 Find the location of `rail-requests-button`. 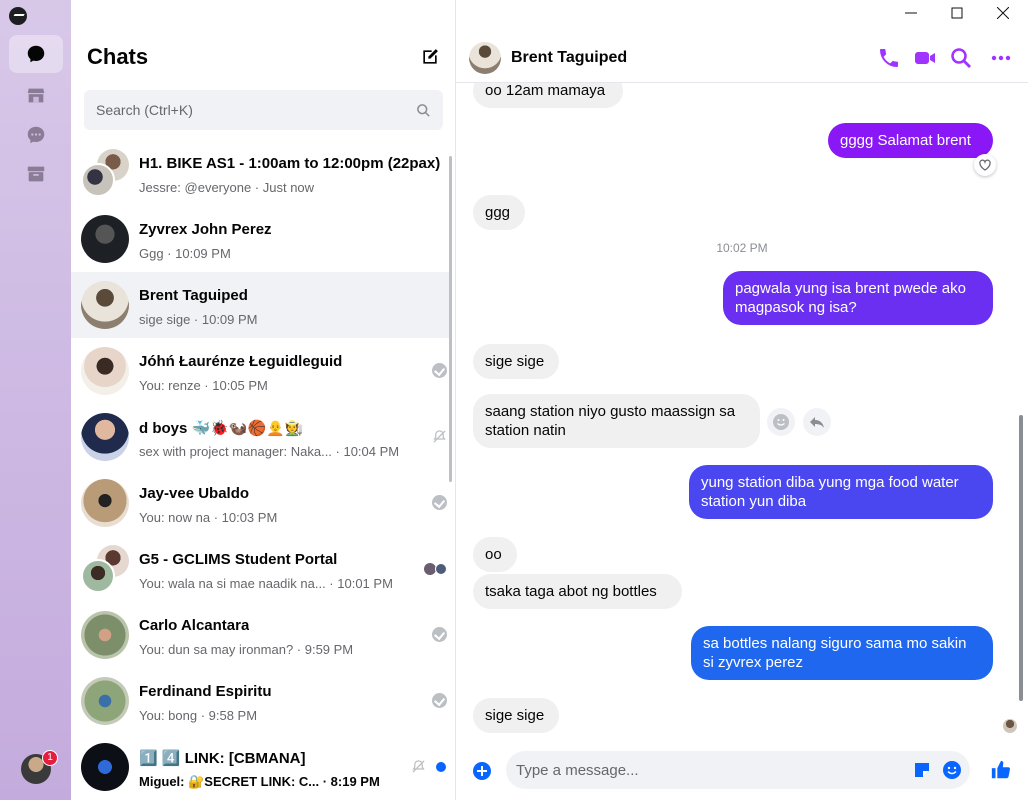

rail-requests-button is located at coordinates (36, 135).